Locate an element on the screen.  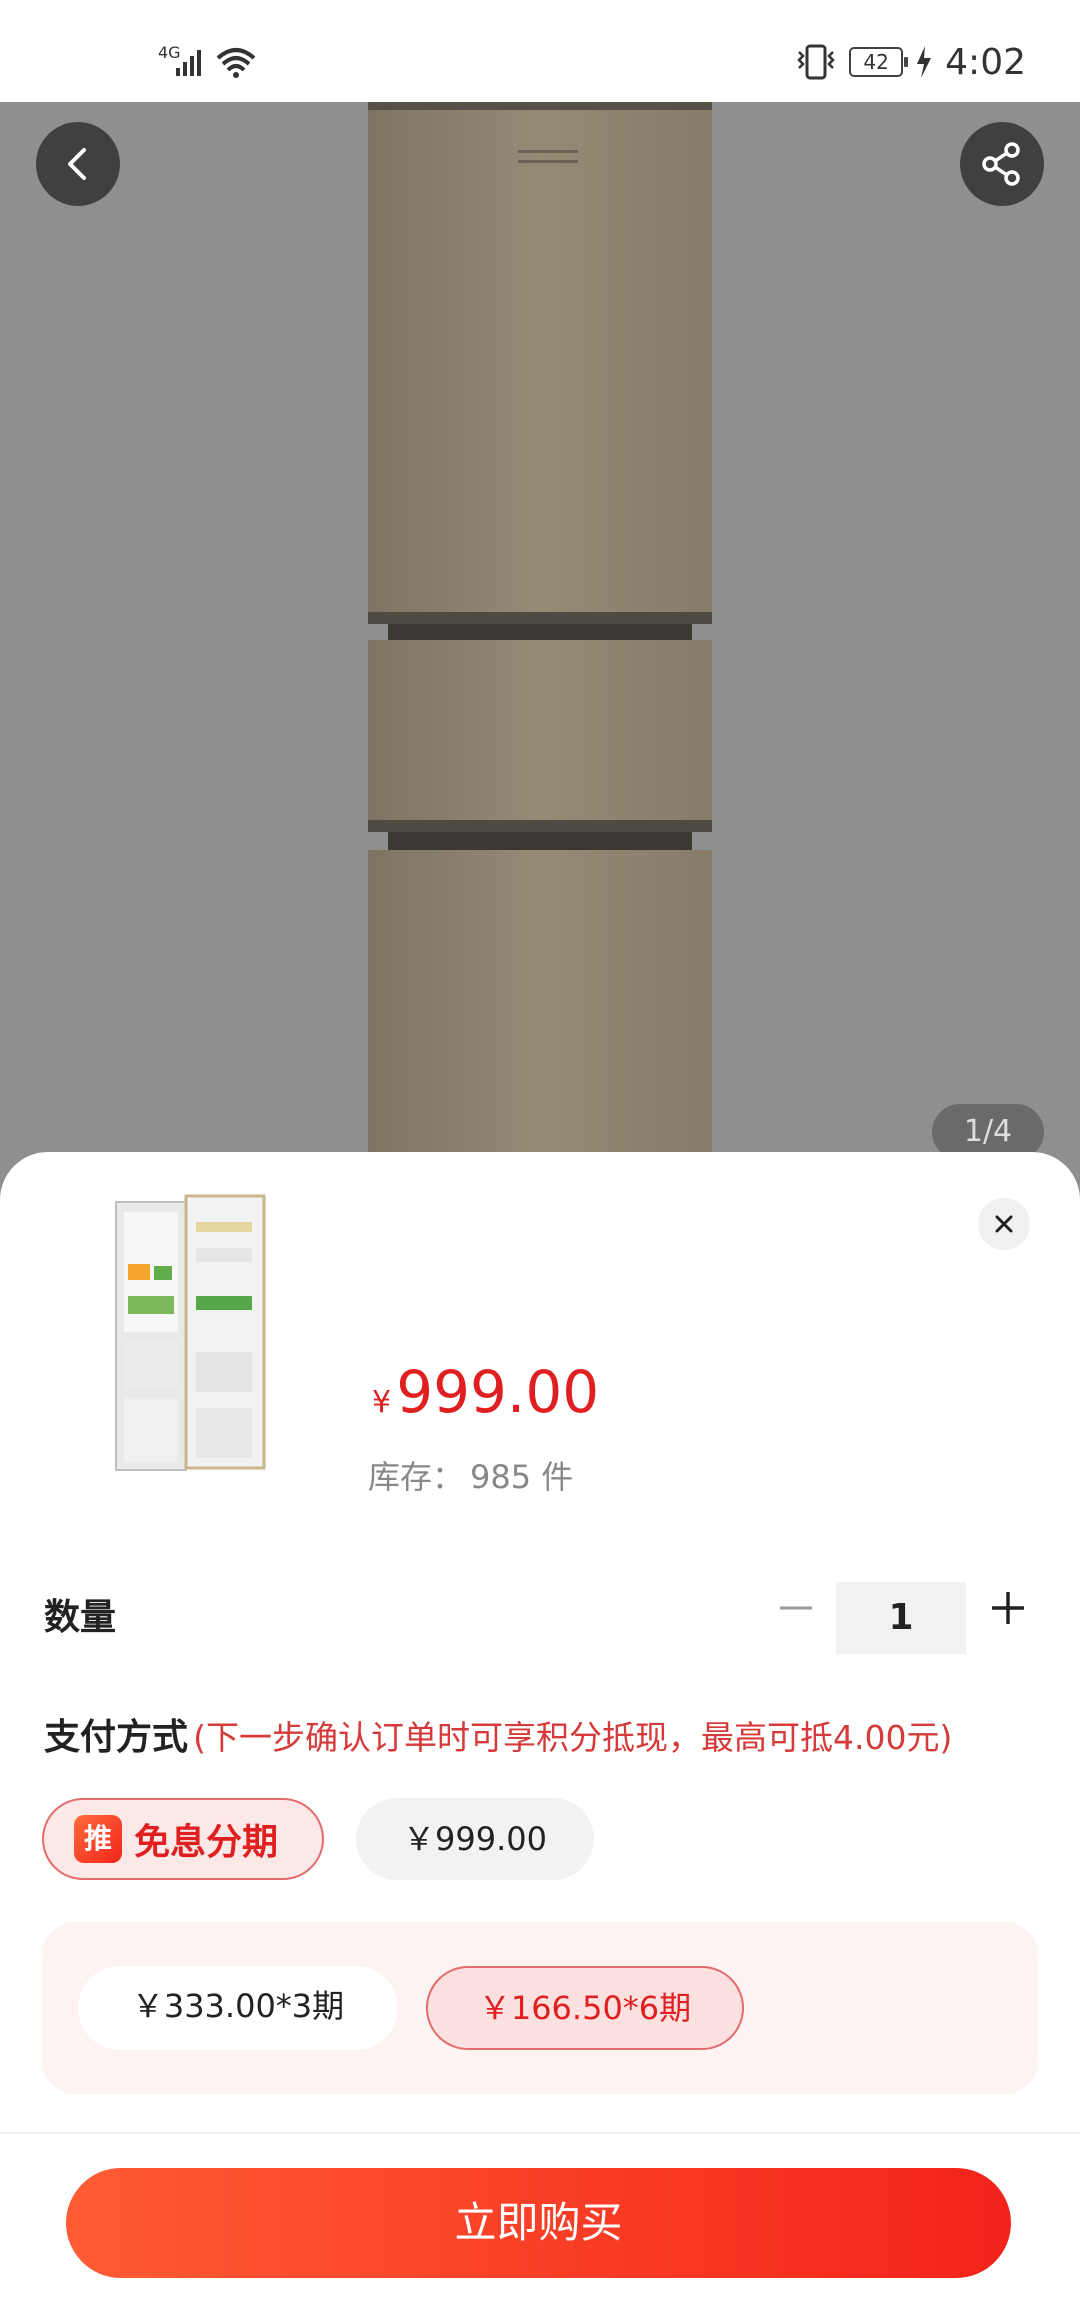
stock-info: 库存： 985 件 is located at coordinates (473, 1475).